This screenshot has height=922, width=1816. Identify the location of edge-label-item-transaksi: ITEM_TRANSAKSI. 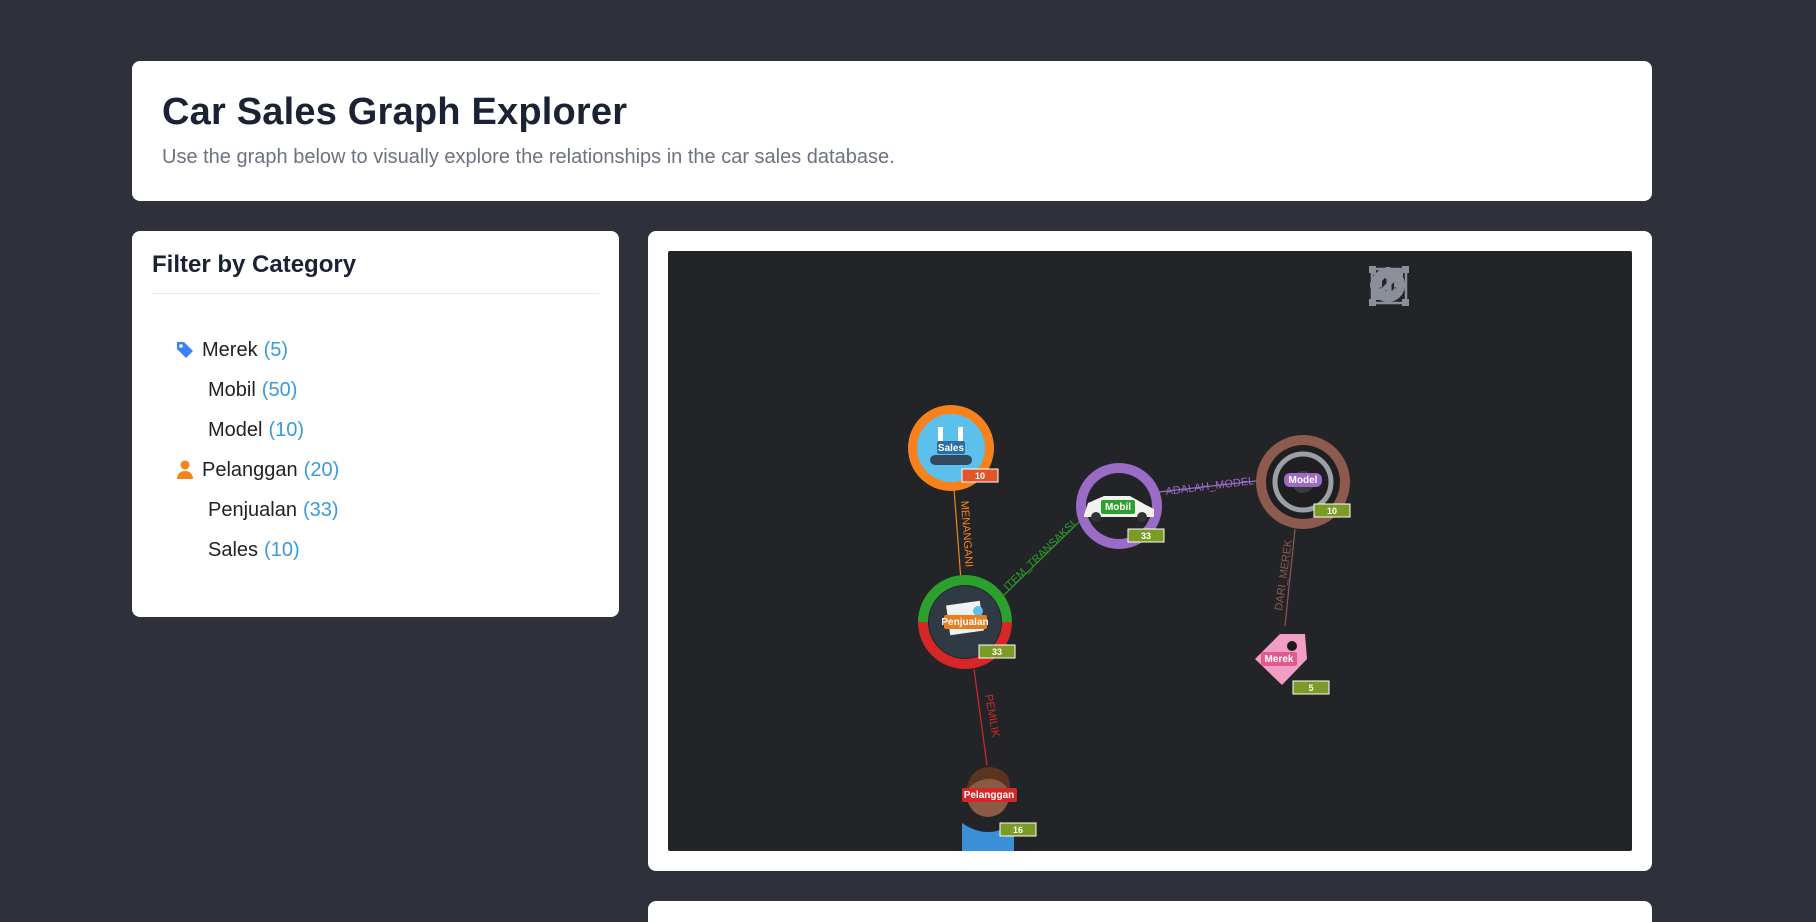
(1040, 556).